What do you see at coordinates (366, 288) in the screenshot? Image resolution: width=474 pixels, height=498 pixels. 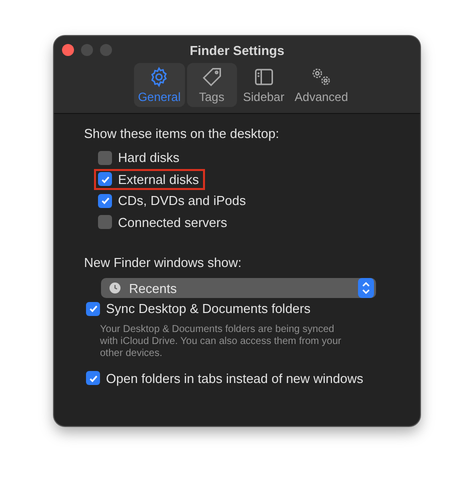 I see `stepper-icon` at bounding box center [366, 288].